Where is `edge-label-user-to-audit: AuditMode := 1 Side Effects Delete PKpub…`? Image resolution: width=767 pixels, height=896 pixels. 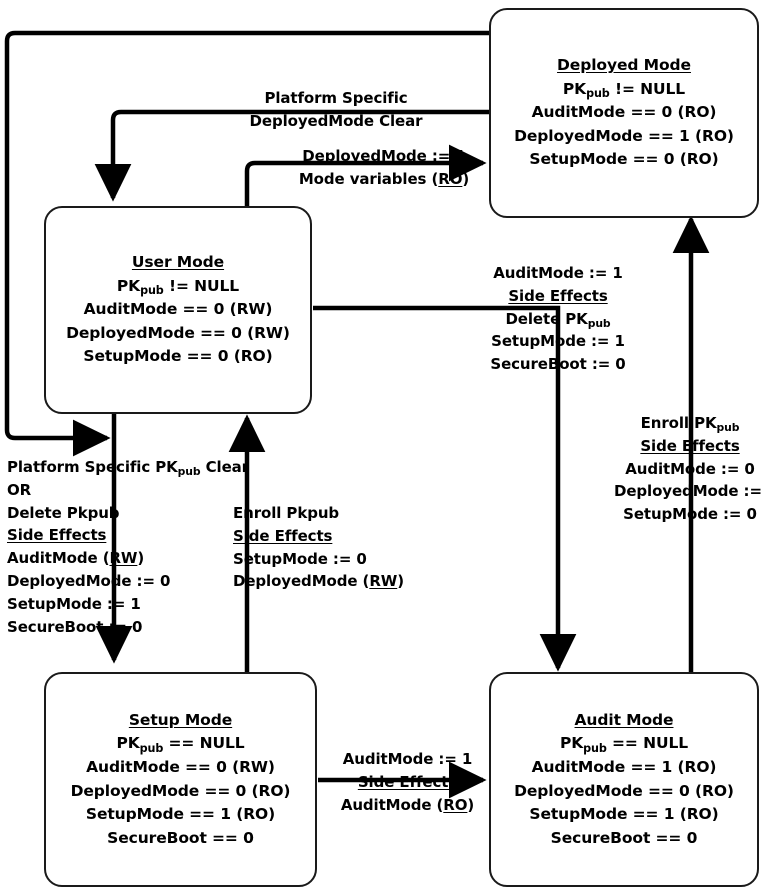
edge-label-user-to-audit: AuditMode := 1 Side Effects Delete PKpub… is located at coordinates (558, 319).